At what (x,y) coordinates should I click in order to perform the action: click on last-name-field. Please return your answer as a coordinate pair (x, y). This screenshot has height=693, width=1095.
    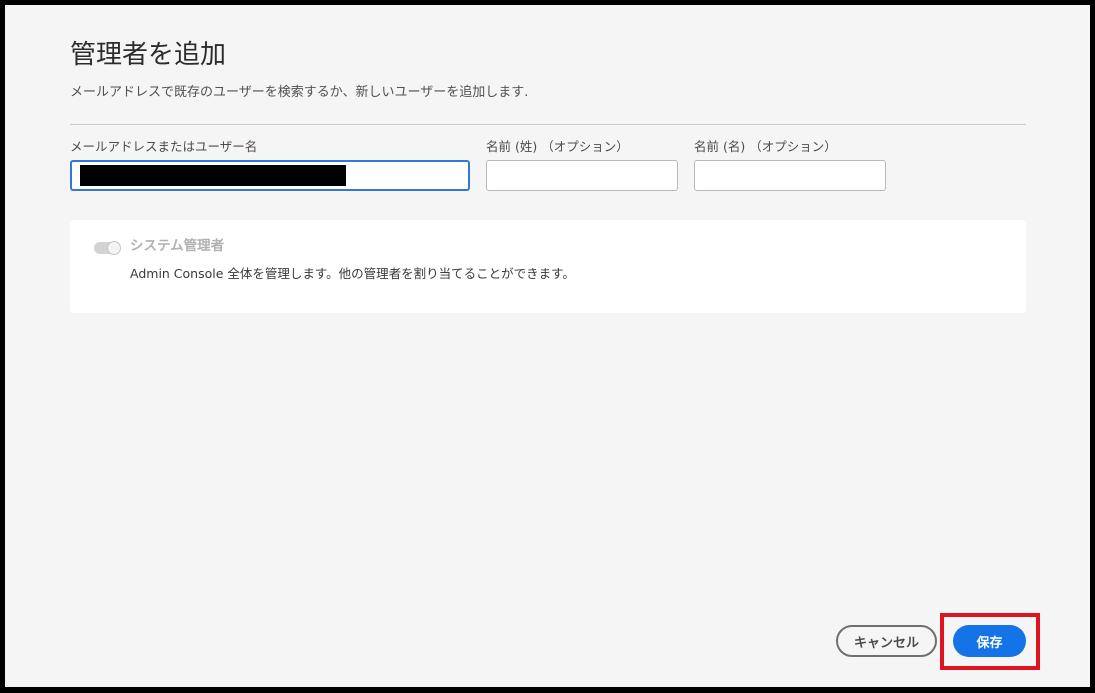
    Looking at the image, I should click on (582, 175).